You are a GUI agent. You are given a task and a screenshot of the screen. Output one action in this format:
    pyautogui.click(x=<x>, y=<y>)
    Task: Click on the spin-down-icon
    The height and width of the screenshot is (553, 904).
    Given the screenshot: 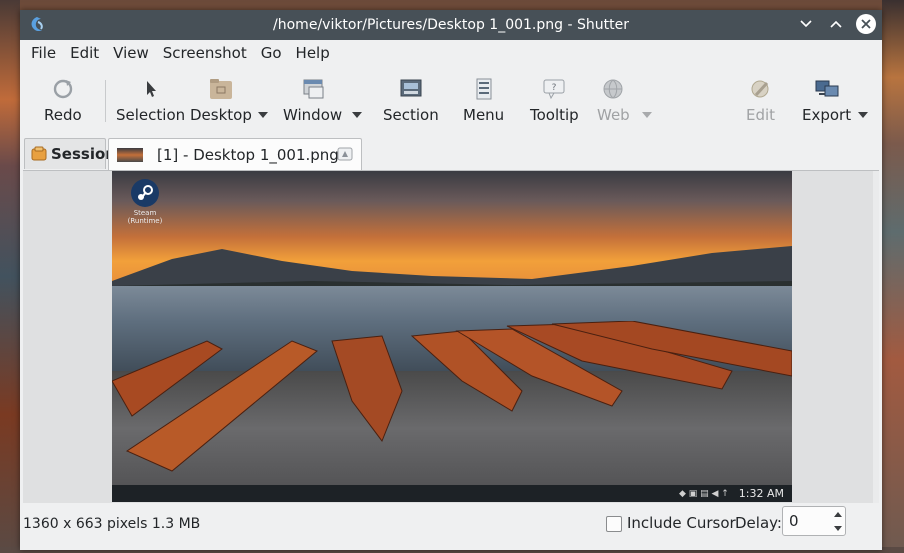 What is the action you would take?
    pyautogui.click(x=838, y=528)
    